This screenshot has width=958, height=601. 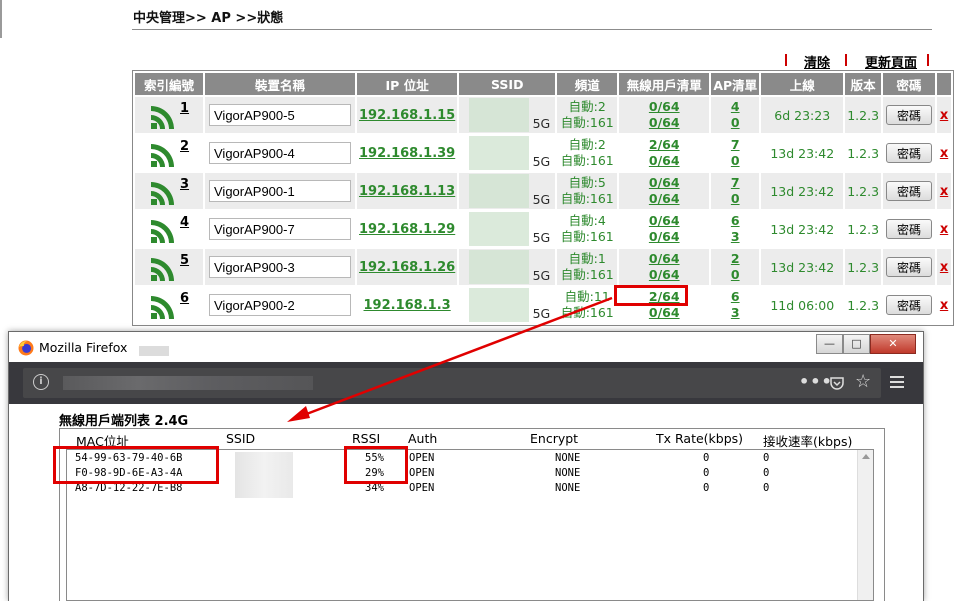 I want to click on ssid-cell: 5G, so click(x=507, y=115).